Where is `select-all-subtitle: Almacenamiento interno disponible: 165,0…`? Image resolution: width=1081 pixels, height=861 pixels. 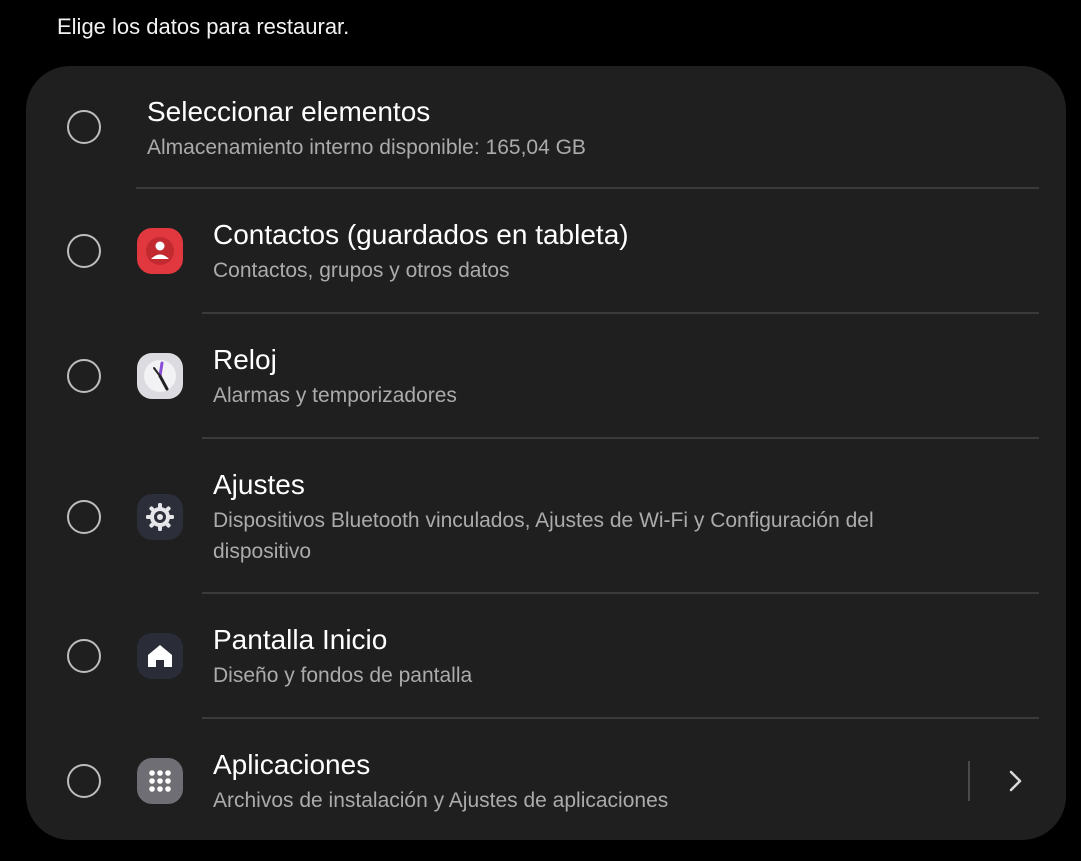
select-all-subtitle: Almacenamiento interno disponible: 165,0… is located at coordinates (366, 147).